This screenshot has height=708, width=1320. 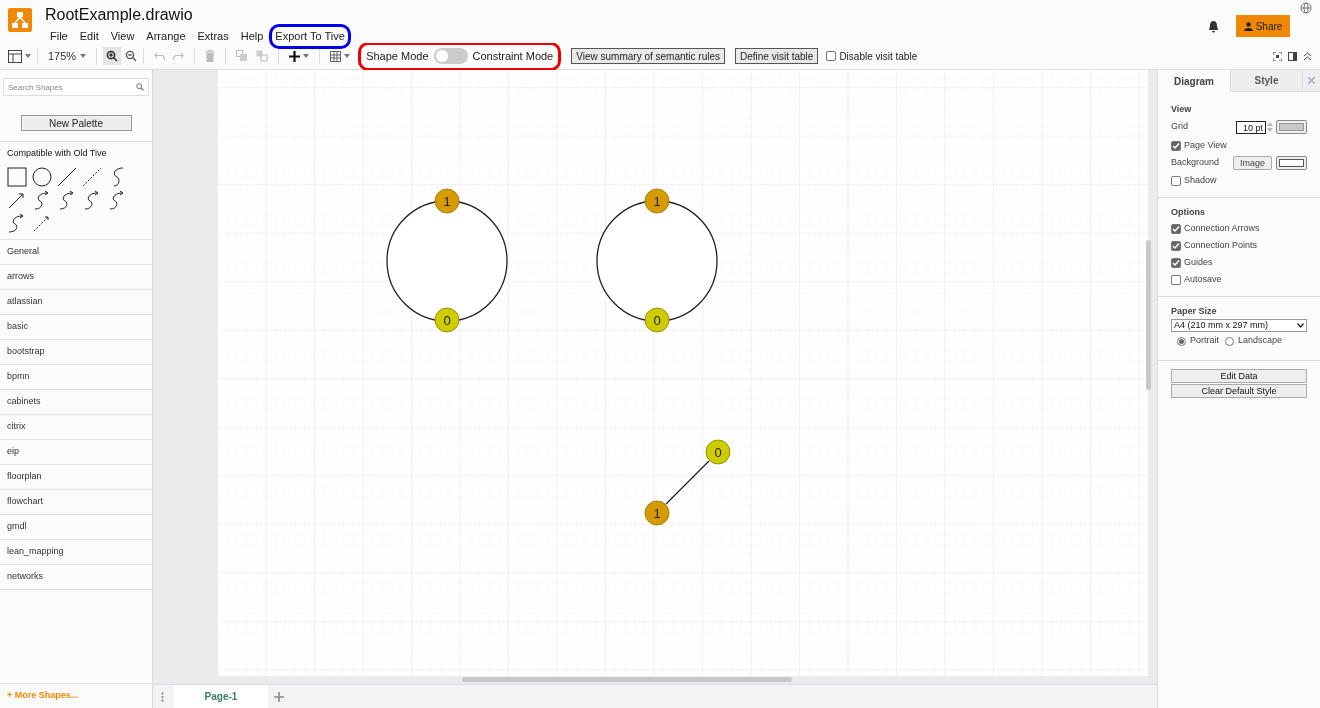 I want to click on search-icon, so click(x=140, y=87).